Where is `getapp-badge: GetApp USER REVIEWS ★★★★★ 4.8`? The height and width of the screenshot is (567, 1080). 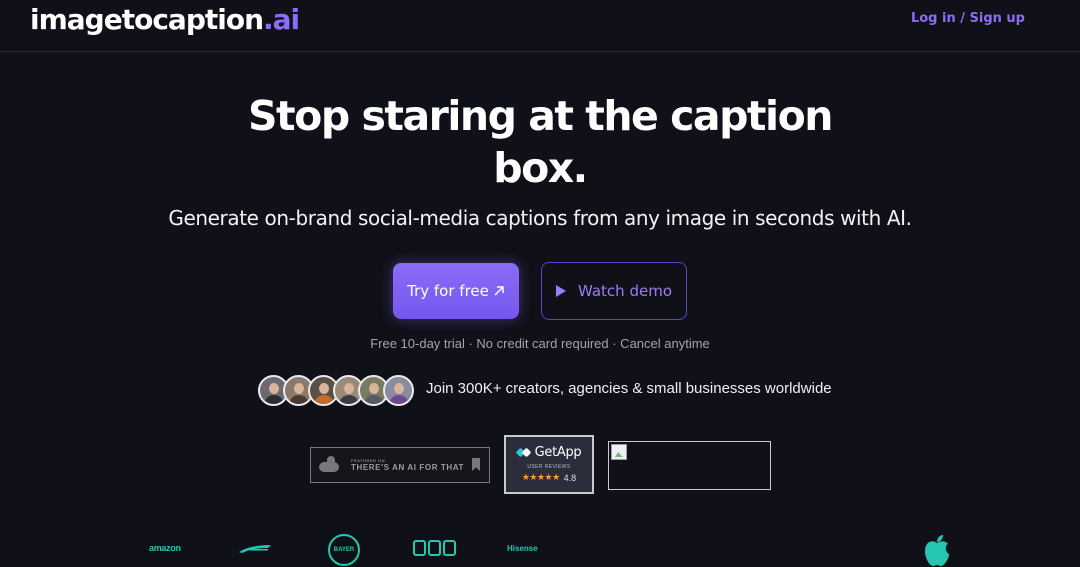
getapp-badge: GetApp USER REVIEWS ★★★★★ 4.8 is located at coordinates (549, 464).